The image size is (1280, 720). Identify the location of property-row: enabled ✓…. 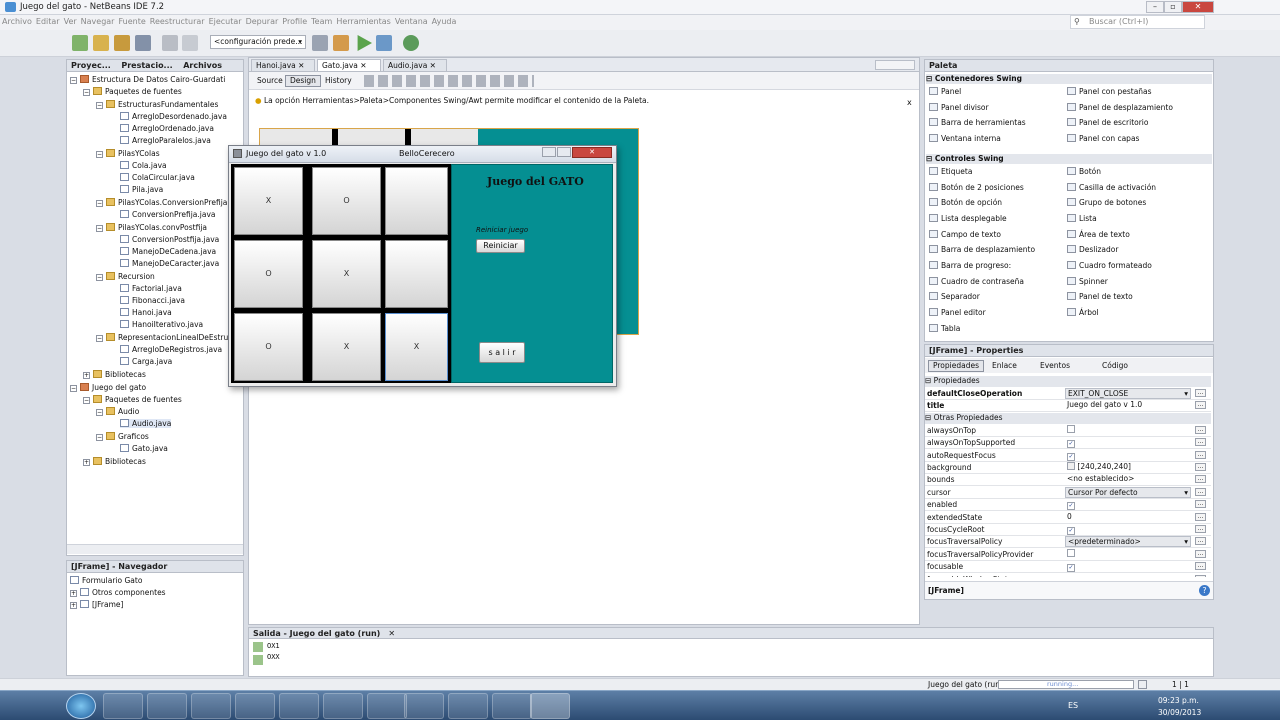
(1068, 505).